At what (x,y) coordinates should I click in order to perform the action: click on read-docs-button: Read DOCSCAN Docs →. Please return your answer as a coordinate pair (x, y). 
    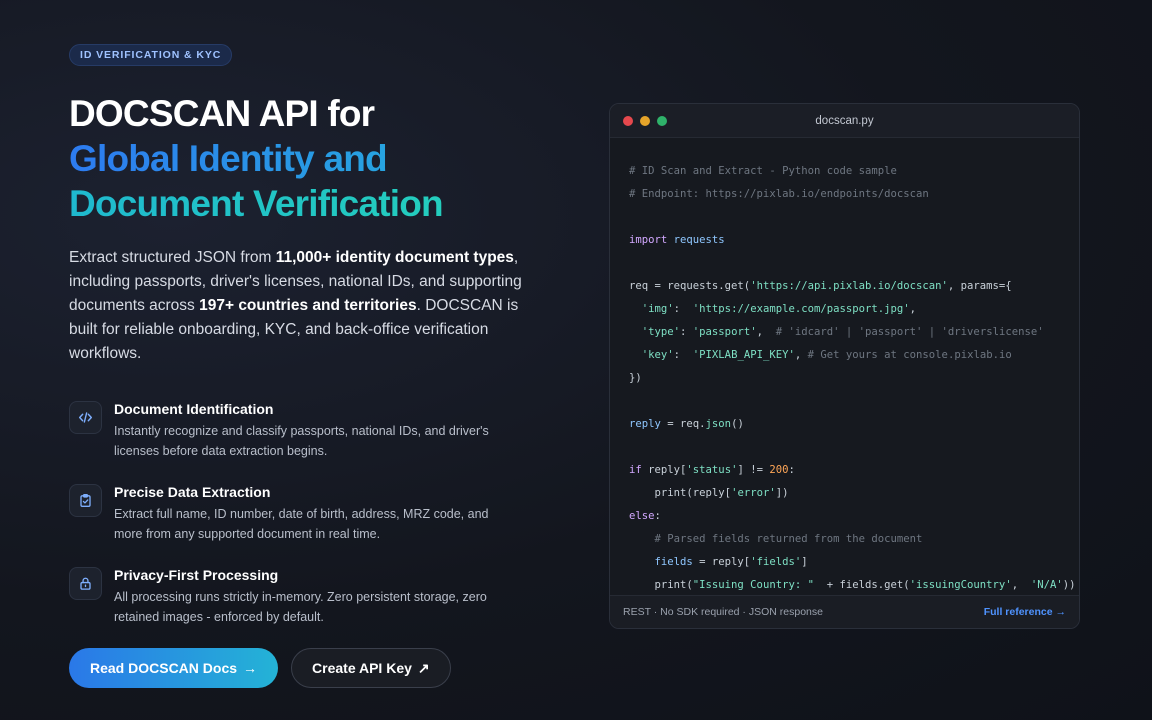
    Looking at the image, I should click on (174, 668).